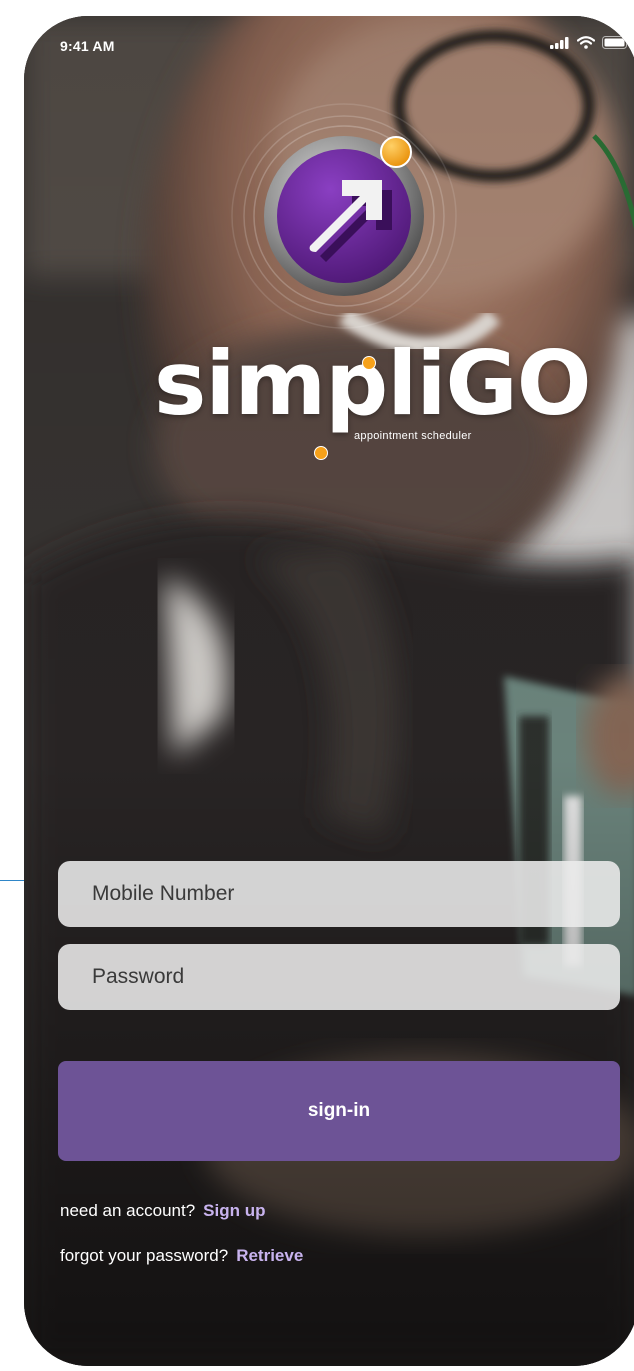  Describe the element at coordinates (87, 46) in the screenshot. I see `status-time: 9:41 AM` at that location.